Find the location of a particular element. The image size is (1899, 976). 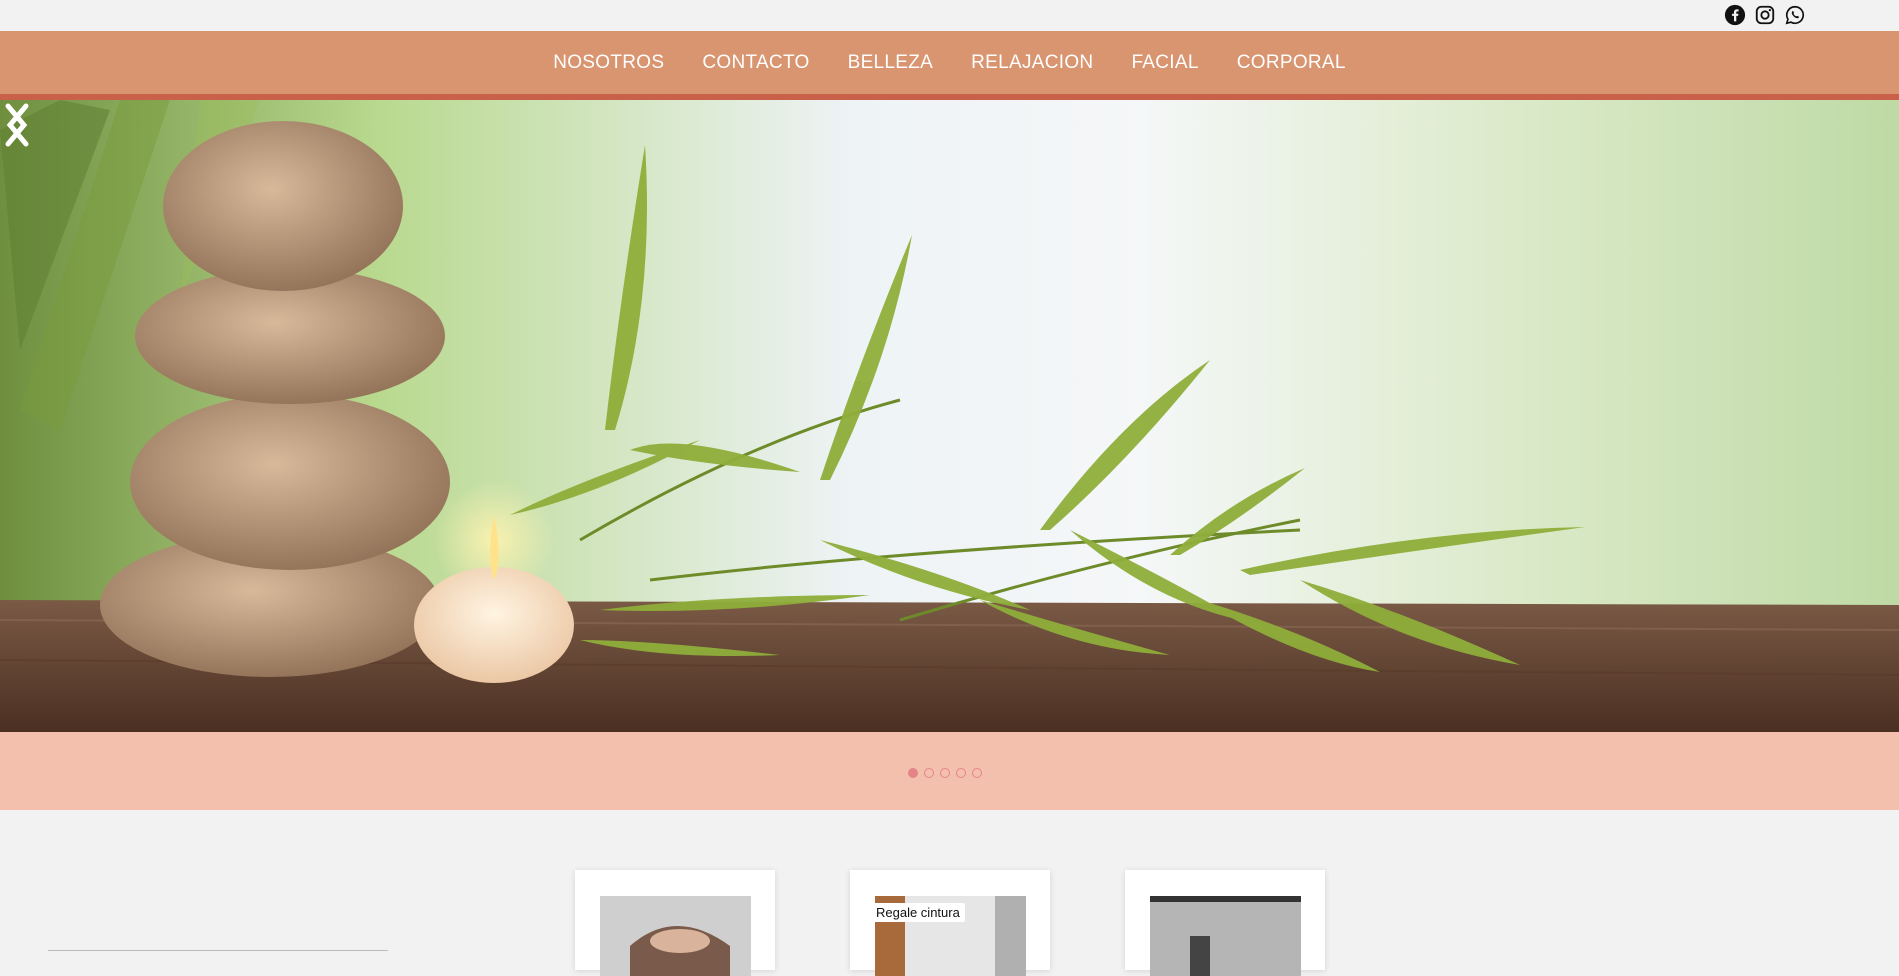

social-links is located at coordinates (1765, 15).